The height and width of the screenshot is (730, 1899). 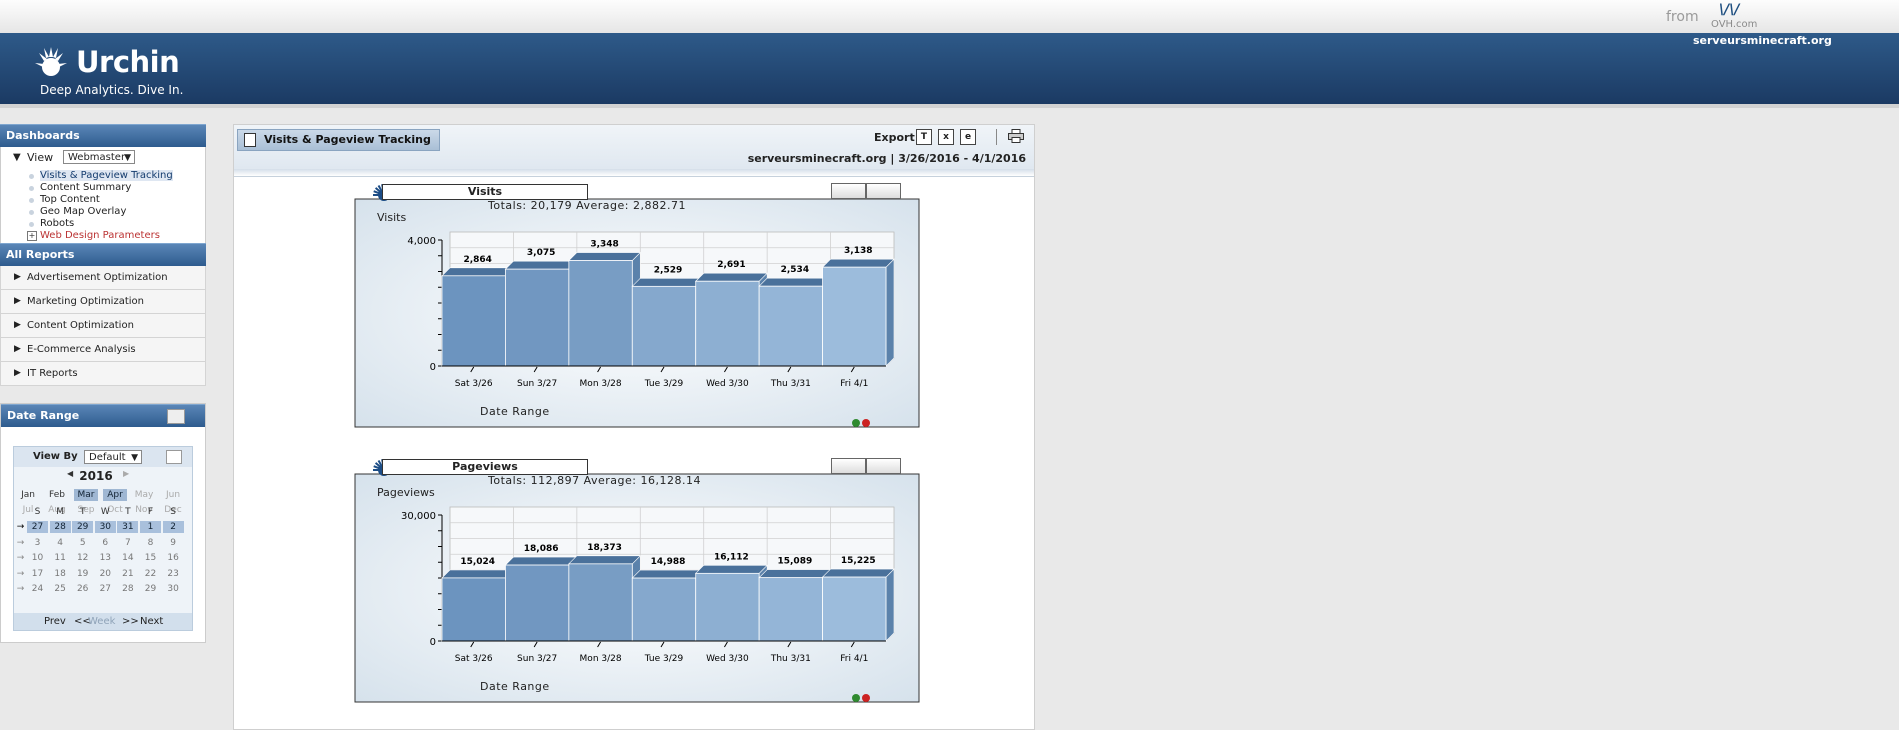 I want to click on document-icon, so click(x=250, y=140).